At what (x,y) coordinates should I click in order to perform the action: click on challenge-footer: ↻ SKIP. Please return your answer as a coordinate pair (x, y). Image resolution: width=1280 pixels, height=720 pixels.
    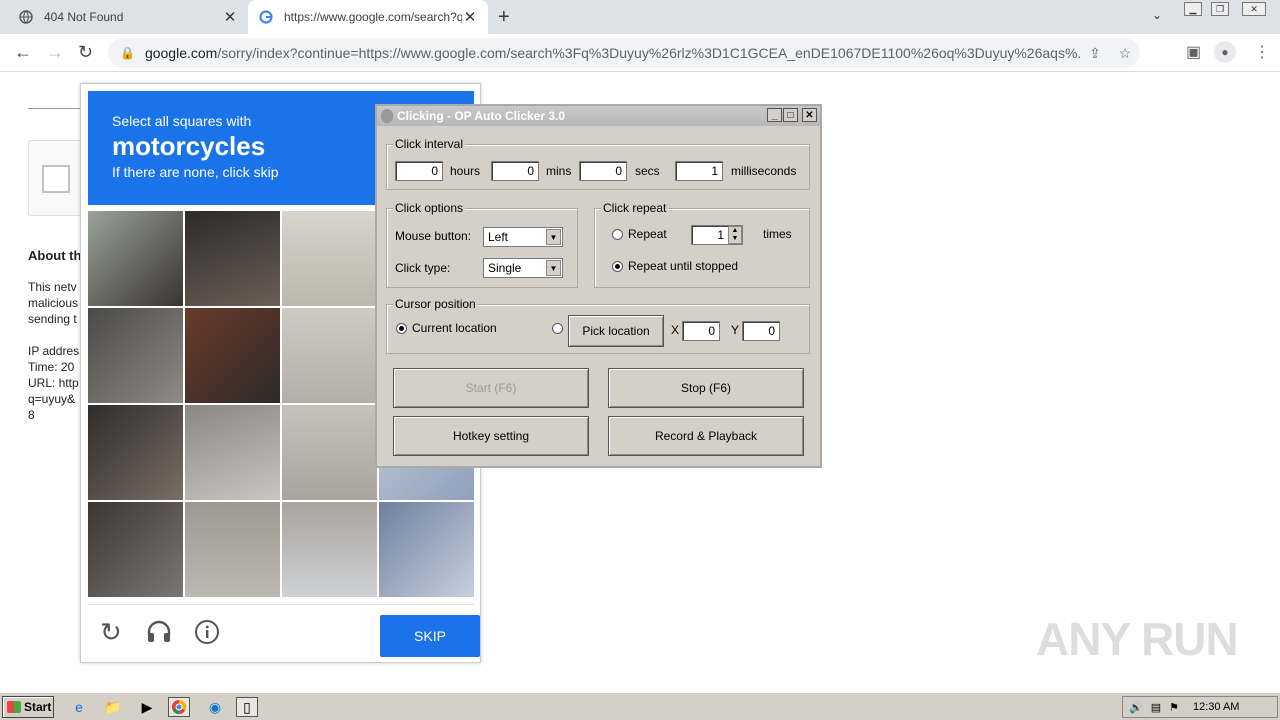
    Looking at the image, I should click on (284, 632).